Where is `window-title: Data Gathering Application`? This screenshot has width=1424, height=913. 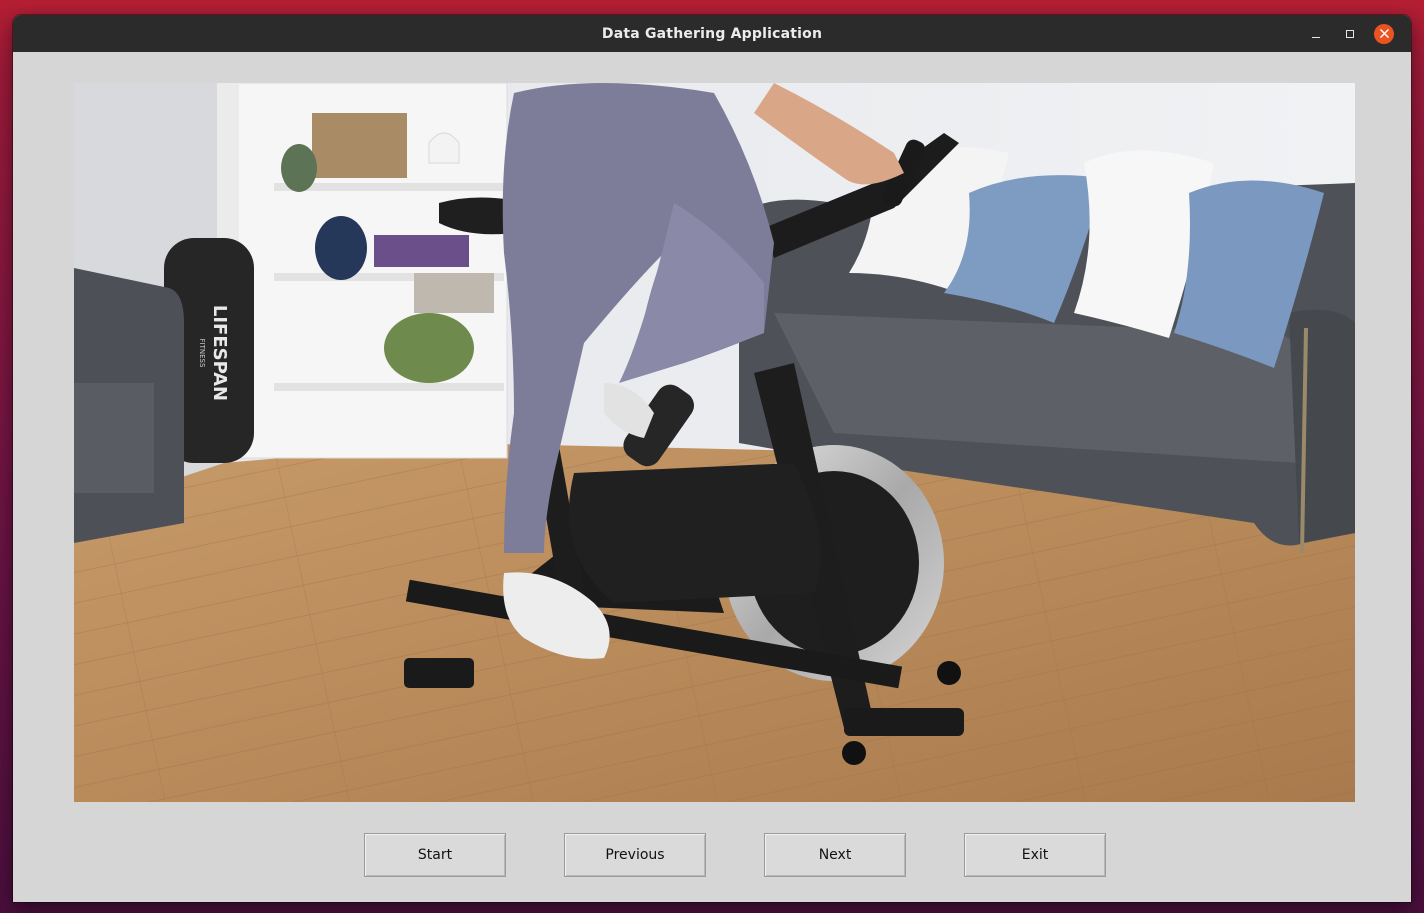
window-title: Data Gathering Application is located at coordinates (712, 33).